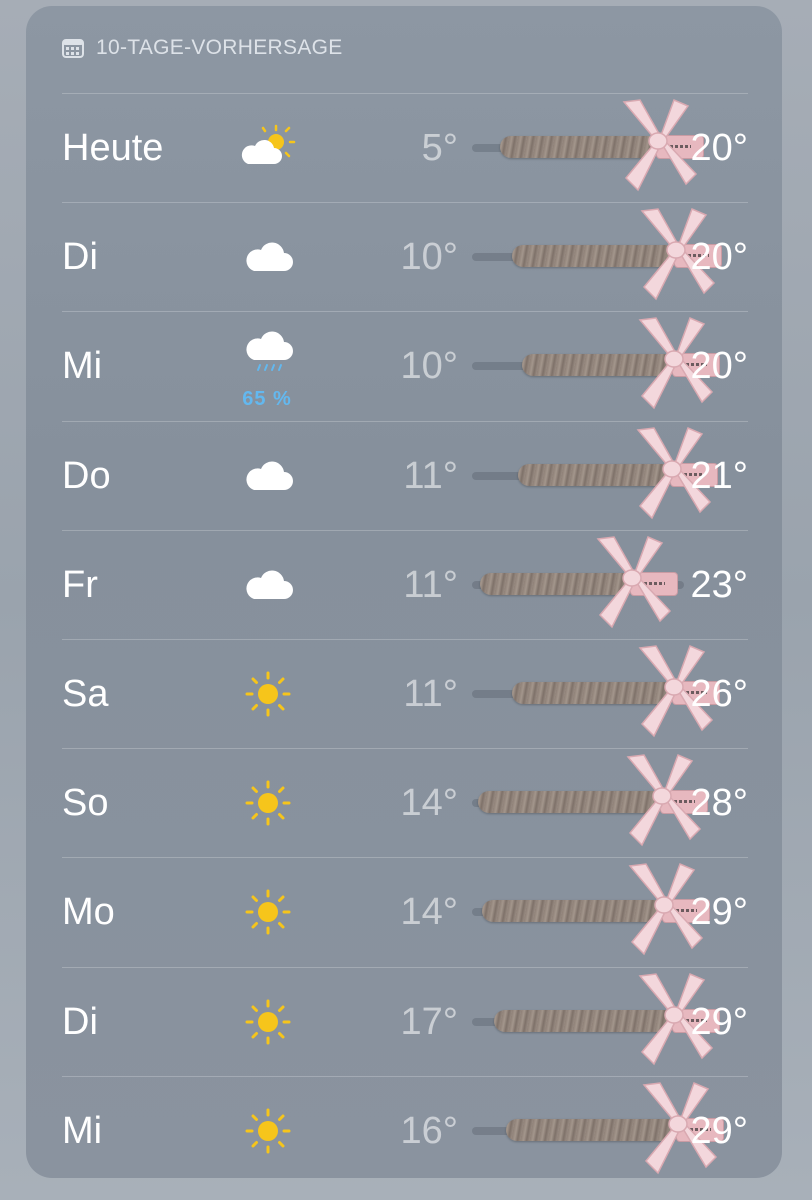 The width and height of the screenshot is (812, 1200). What do you see at coordinates (88, 912) in the screenshot?
I see `day-label: Mo` at bounding box center [88, 912].